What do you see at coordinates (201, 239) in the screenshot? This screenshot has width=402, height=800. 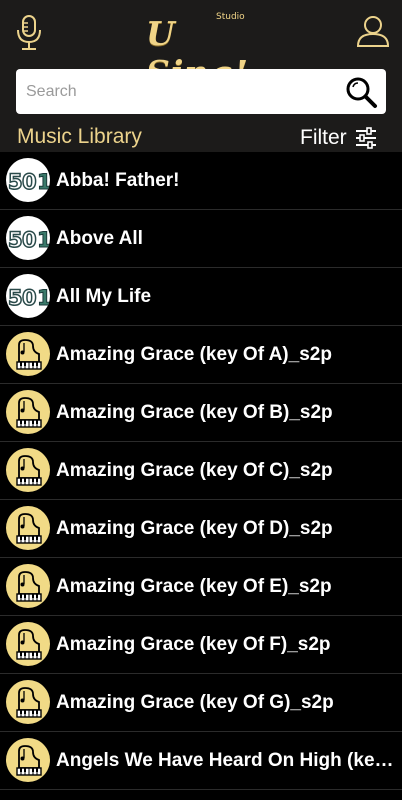 I see `song-row: 5 0 1 Above All` at bounding box center [201, 239].